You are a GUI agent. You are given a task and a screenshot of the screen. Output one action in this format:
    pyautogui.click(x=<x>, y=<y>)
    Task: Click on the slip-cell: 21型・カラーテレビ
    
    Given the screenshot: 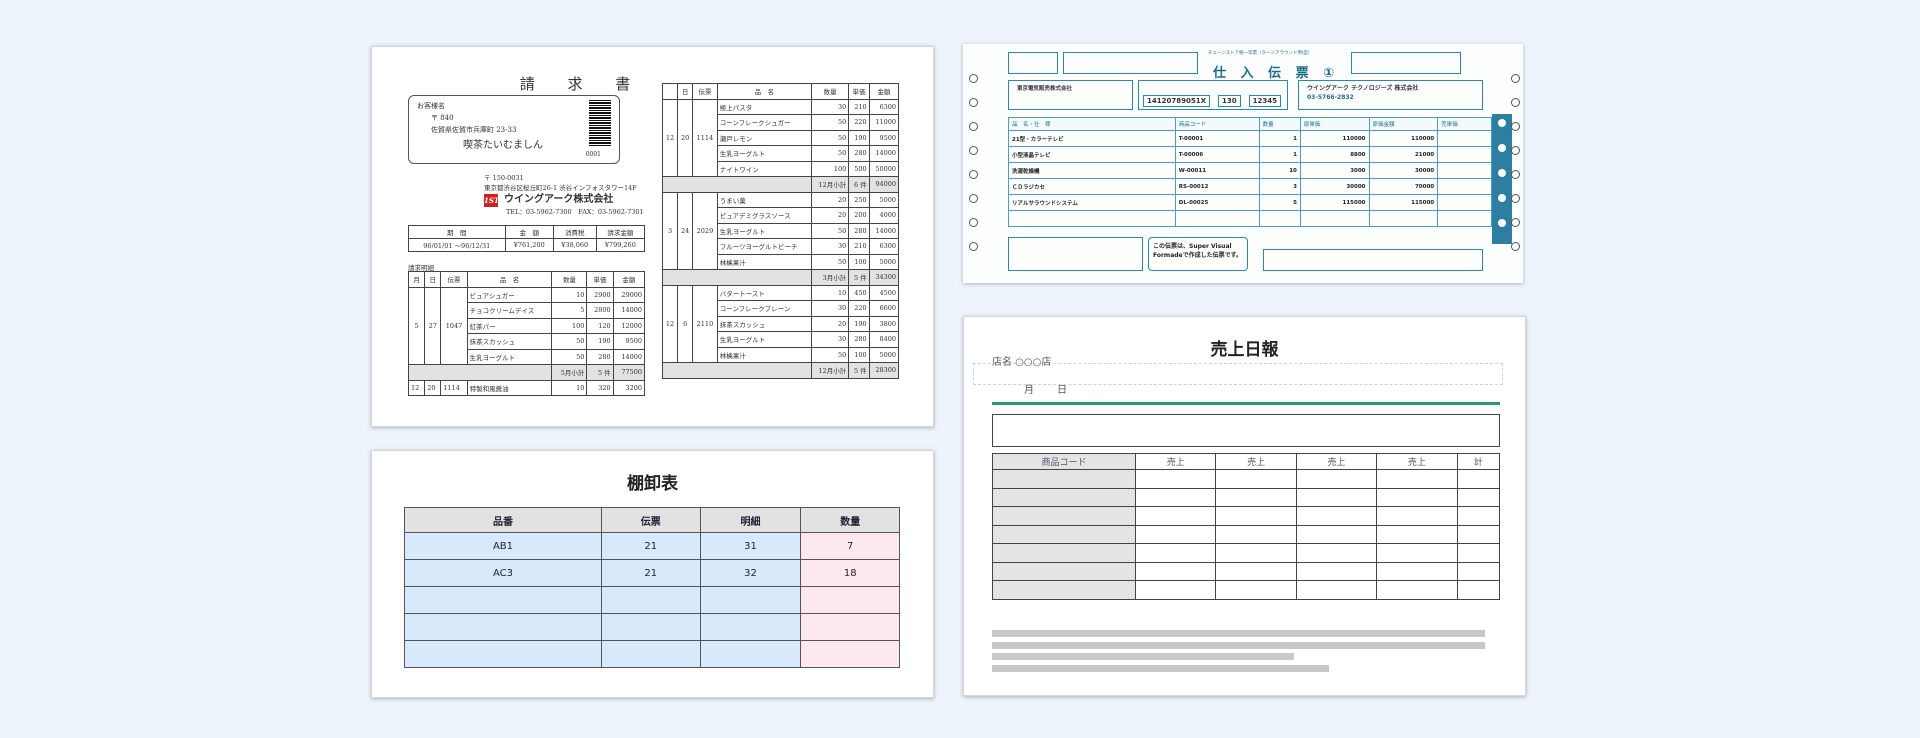 What is the action you would take?
    pyautogui.click(x=1092, y=138)
    